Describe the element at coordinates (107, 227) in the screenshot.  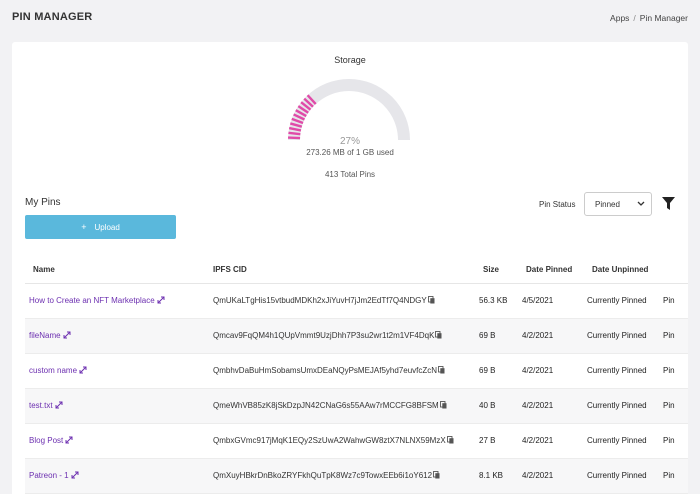
I see `upload-label: Upload` at that location.